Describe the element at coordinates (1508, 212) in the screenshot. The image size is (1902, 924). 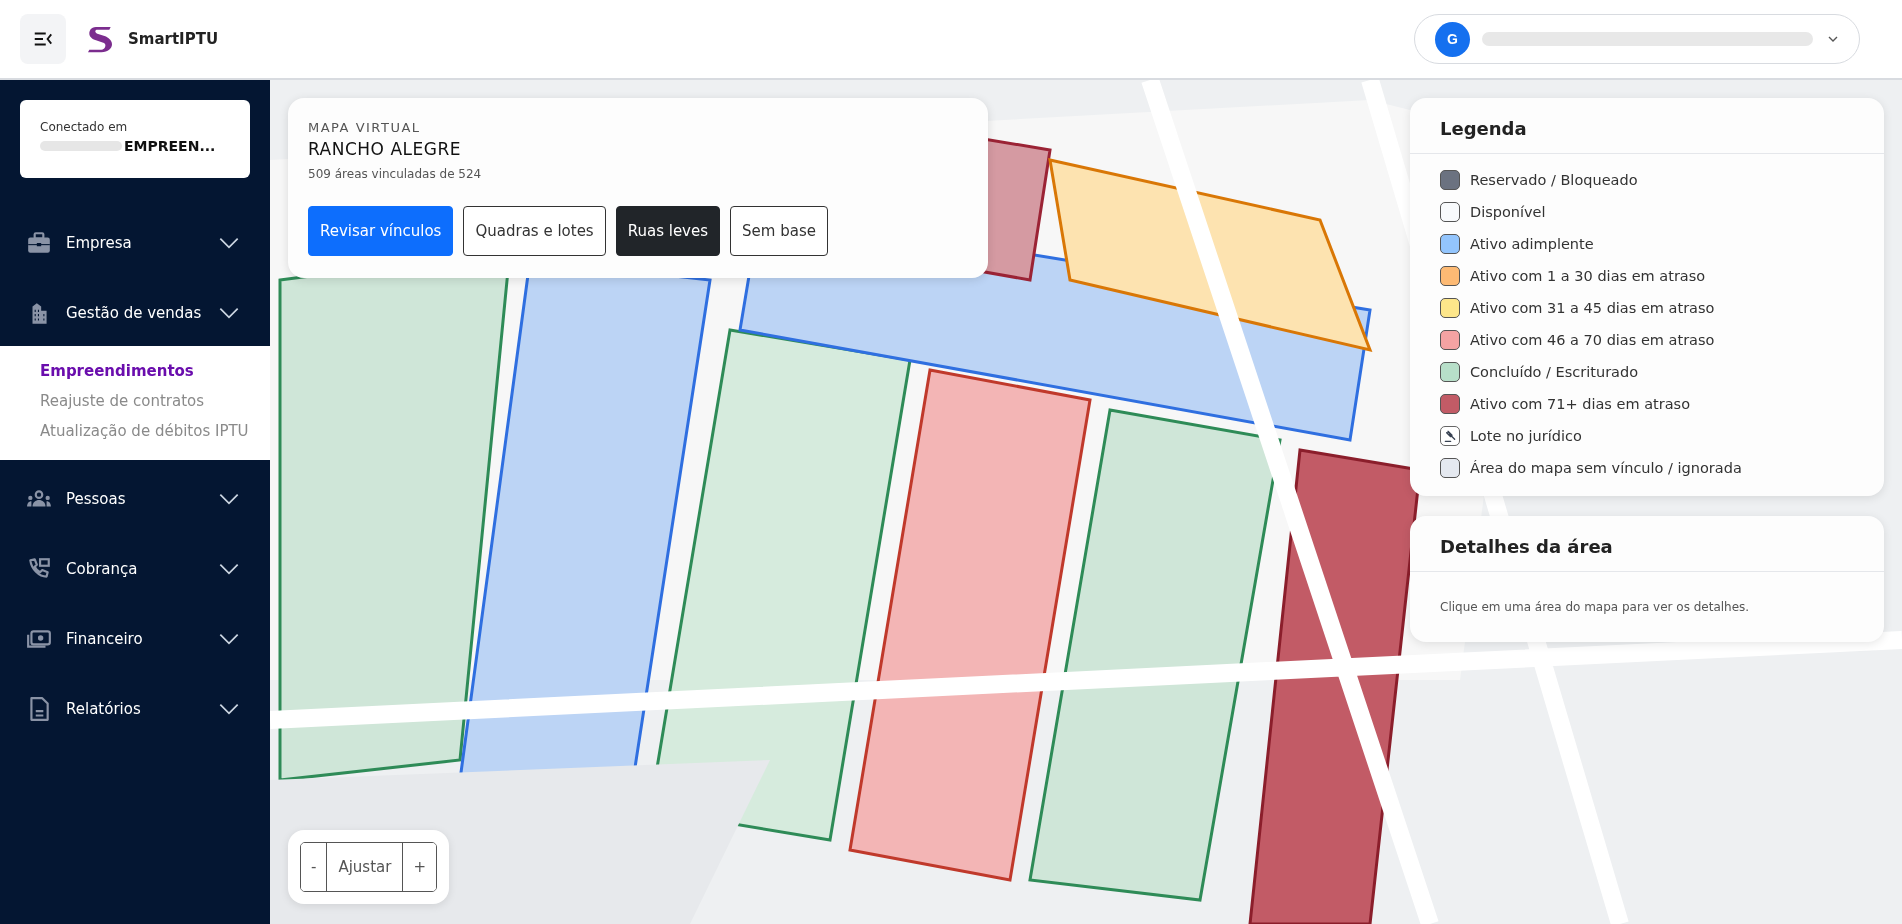
I see `legend-label: Disponível` at that location.